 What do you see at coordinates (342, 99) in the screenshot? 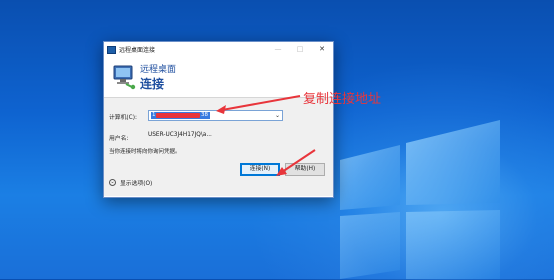
I see `annotation-copy-address: 复制连接地址` at bounding box center [342, 99].